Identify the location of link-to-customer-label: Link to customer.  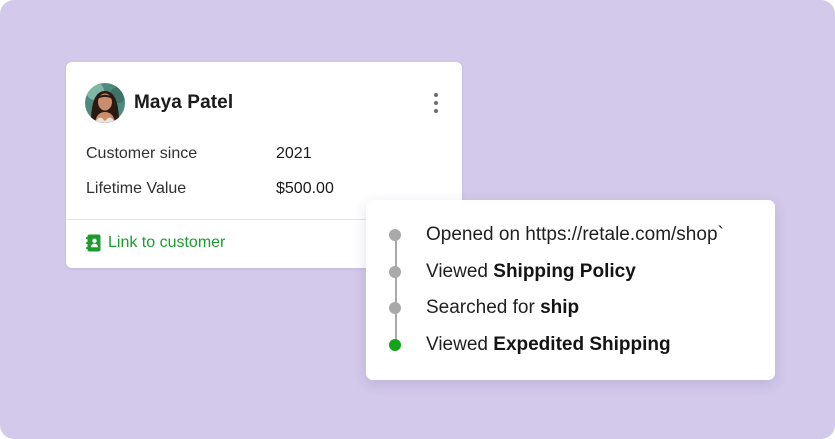
(167, 242).